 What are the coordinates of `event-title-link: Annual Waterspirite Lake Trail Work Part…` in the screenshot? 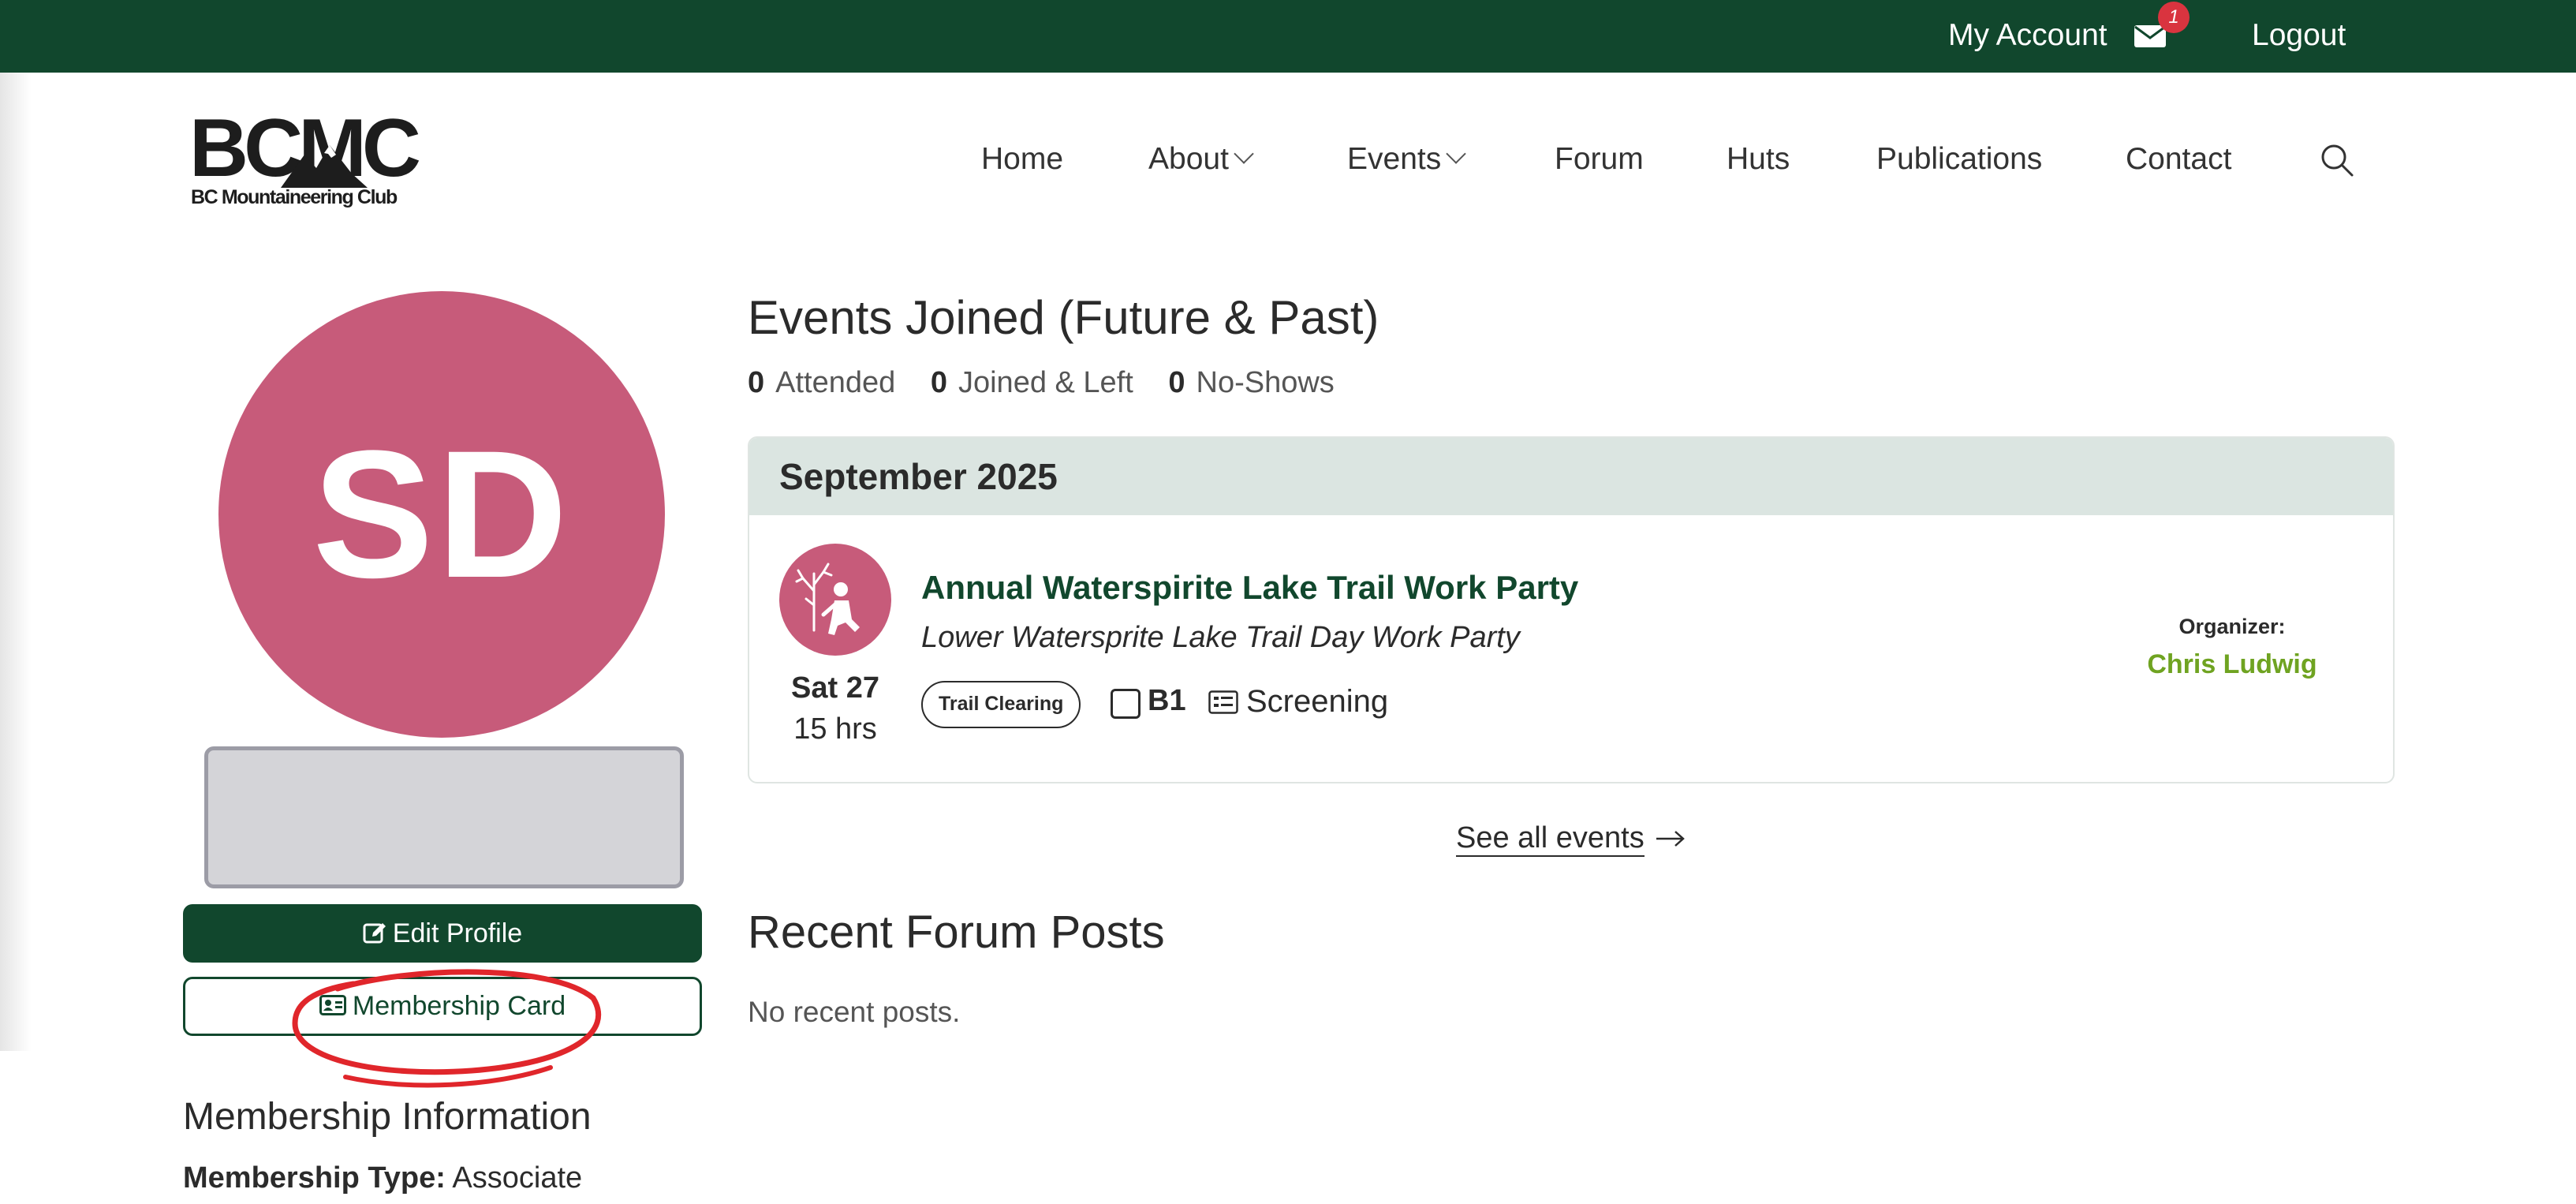 It's located at (1249, 588).